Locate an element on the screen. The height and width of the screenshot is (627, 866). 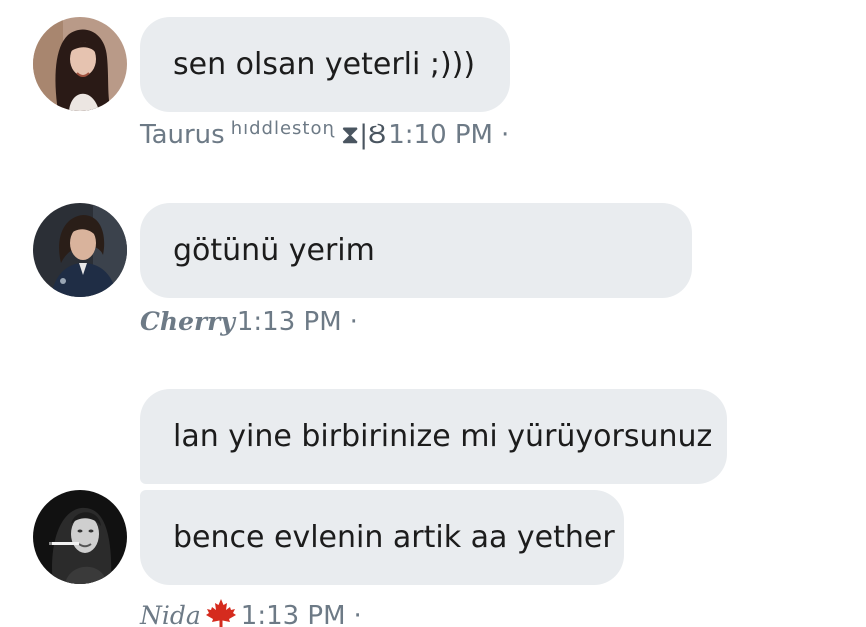
message-text: sen olsan yeterli ;))) is located at coordinates (324, 64).